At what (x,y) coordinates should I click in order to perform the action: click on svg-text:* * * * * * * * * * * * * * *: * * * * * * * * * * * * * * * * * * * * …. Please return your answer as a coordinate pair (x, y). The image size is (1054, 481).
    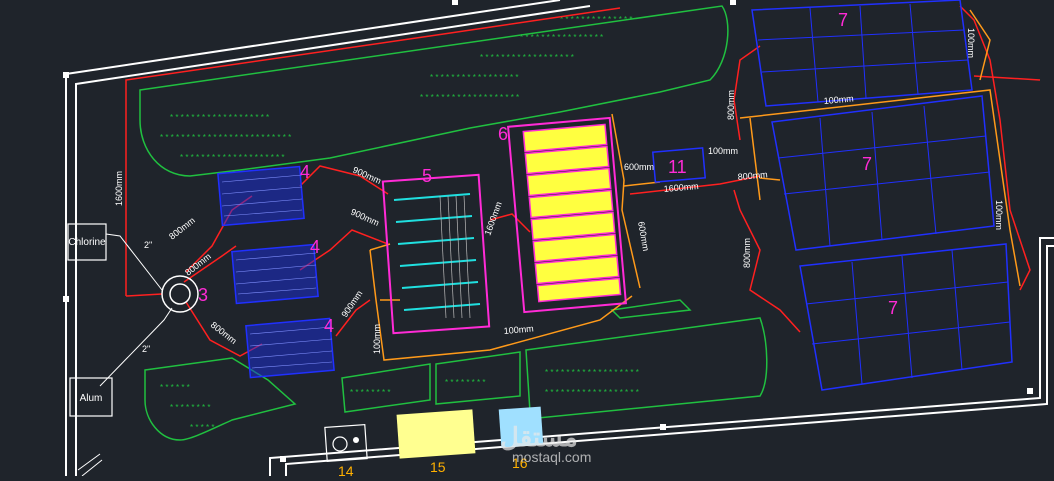
    Looking at the image, I should click on (225, 137).